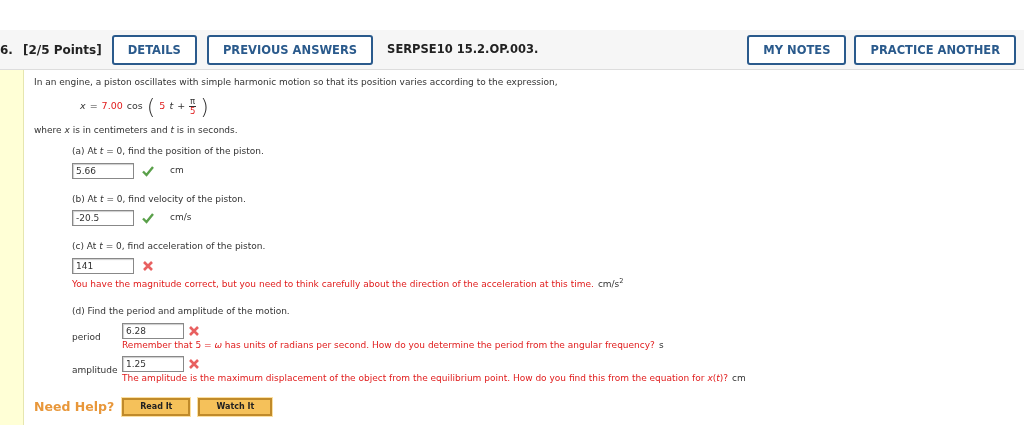 This screenshot has width=1024, height=427. What do you see at coordinates (181, 311) in the screenshot?
I see `question-text: (d) Find the period and amplitude of the motion.` at bounding box center [181, 311].